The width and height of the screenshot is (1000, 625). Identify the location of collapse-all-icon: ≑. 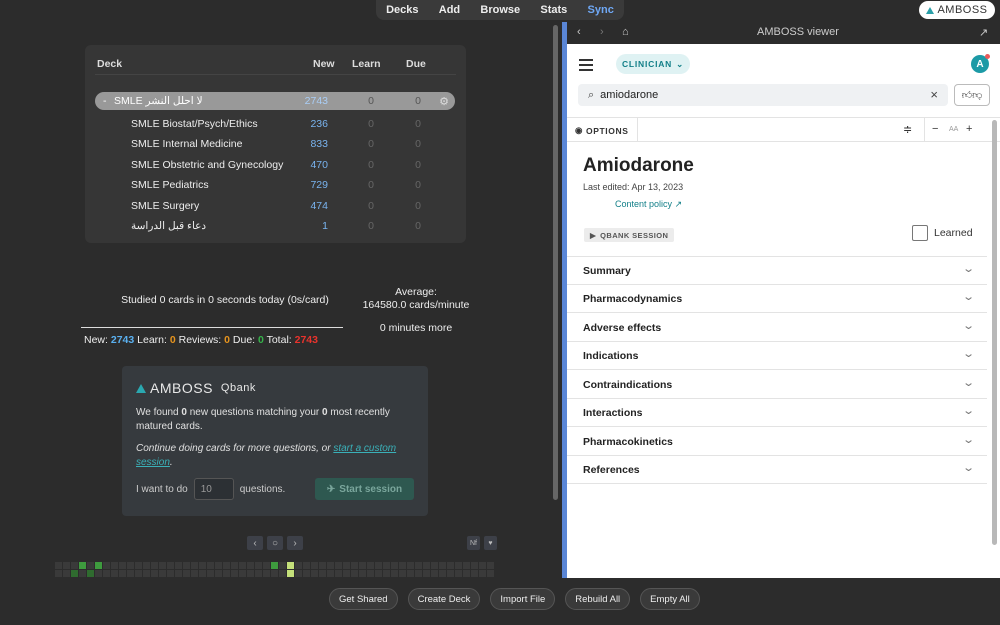
(907, 129).